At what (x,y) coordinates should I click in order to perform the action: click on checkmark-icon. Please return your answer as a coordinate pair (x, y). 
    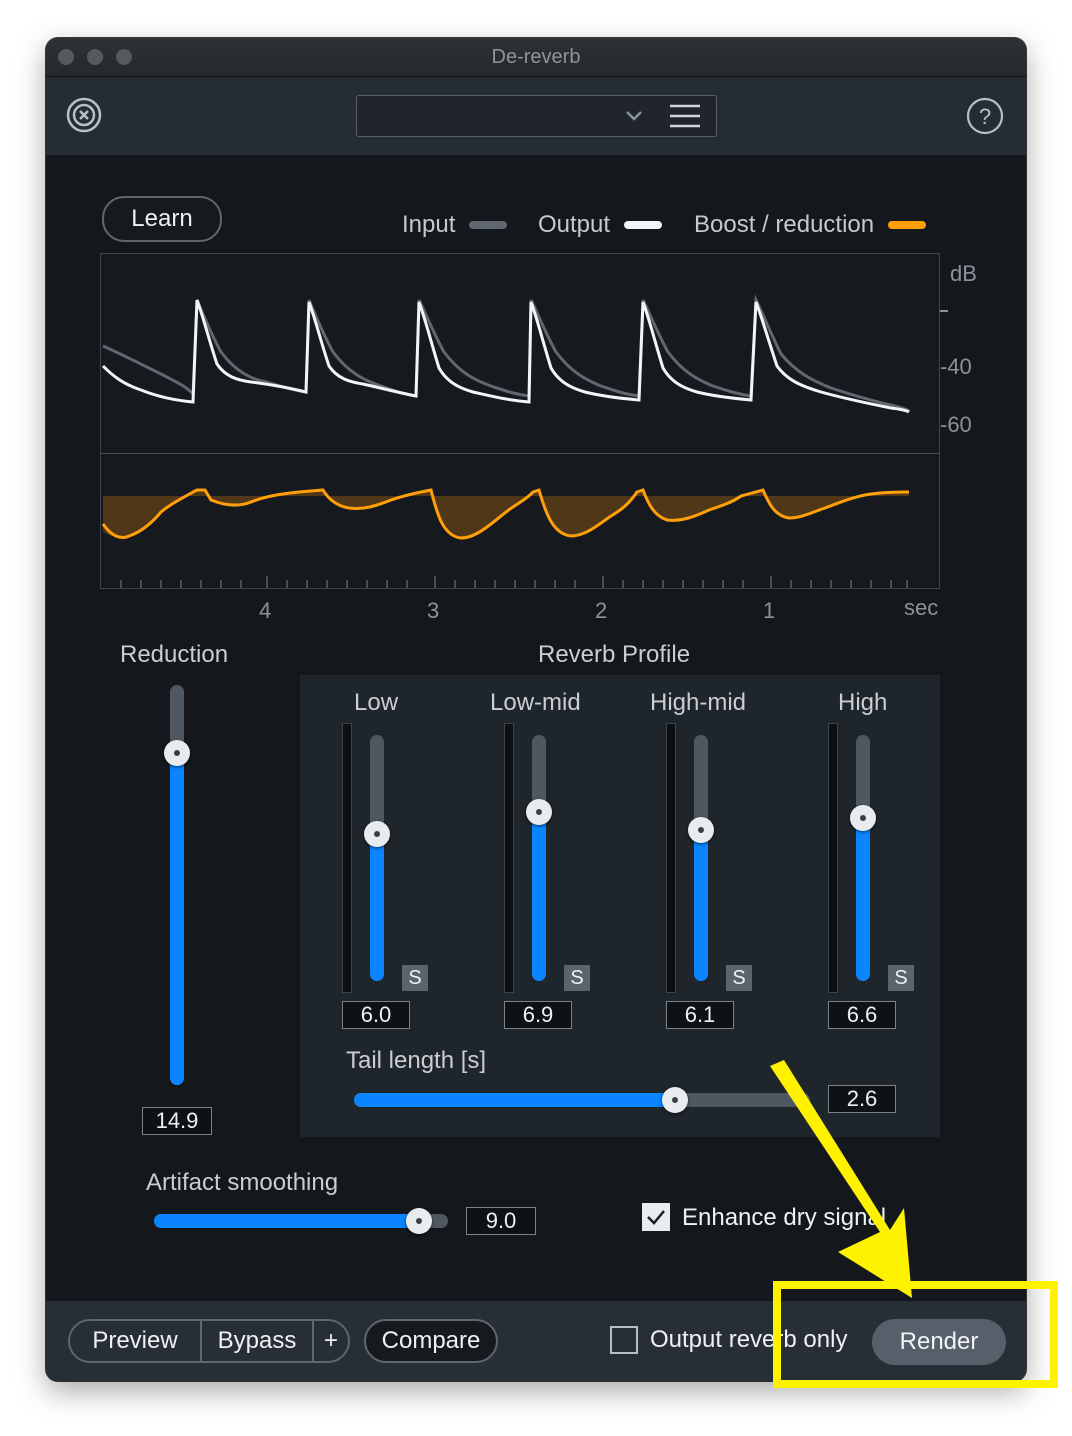
    Looking at the image, I should click on (656, 1217).